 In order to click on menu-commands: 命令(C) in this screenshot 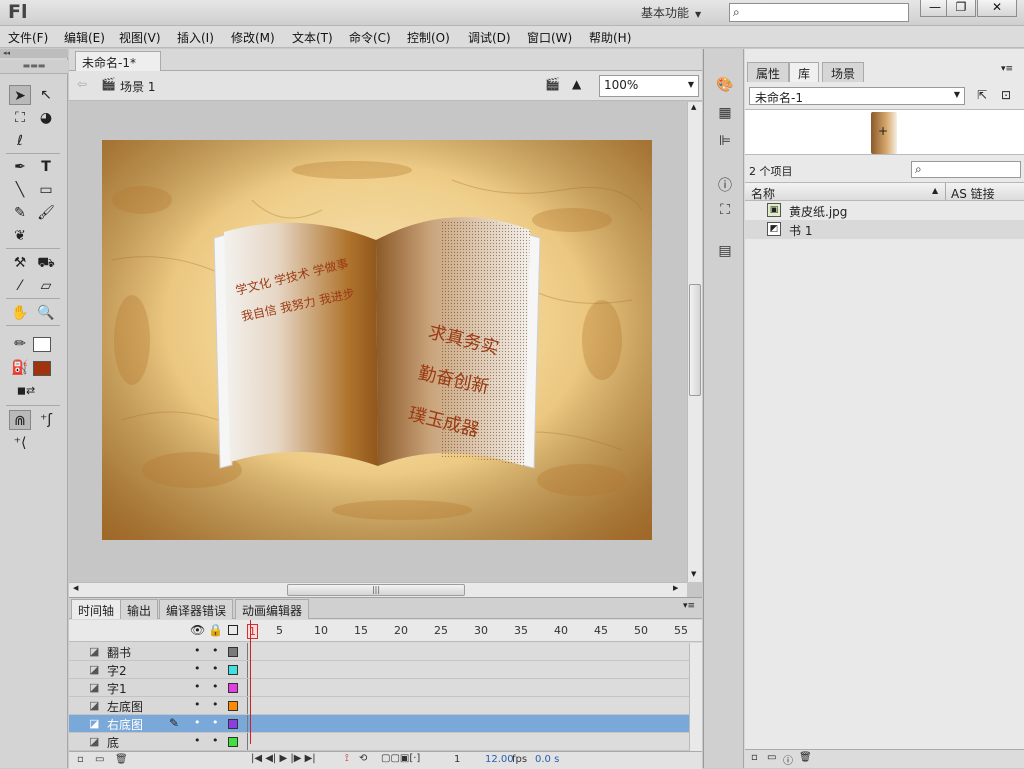, I will do `click(370, 37)`.